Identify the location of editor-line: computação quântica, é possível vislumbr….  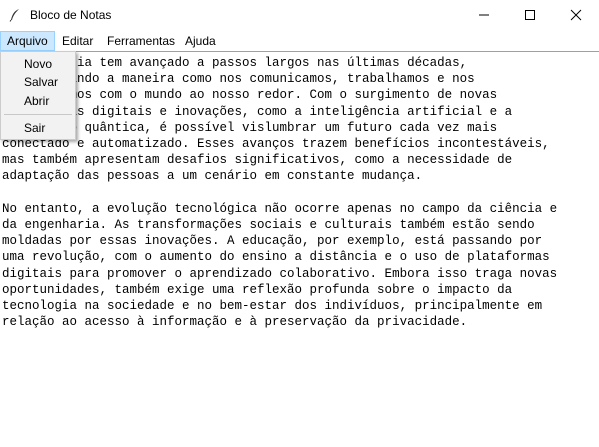
(250, 127).